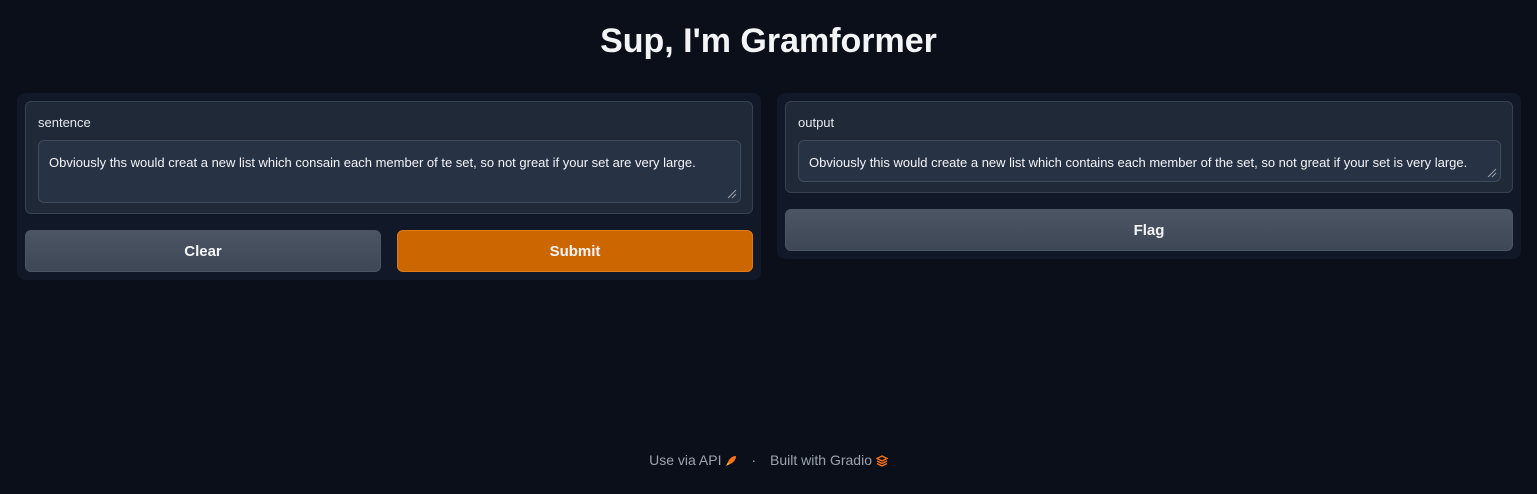  I want to click on clear-button: Clear, so click(203, 251).